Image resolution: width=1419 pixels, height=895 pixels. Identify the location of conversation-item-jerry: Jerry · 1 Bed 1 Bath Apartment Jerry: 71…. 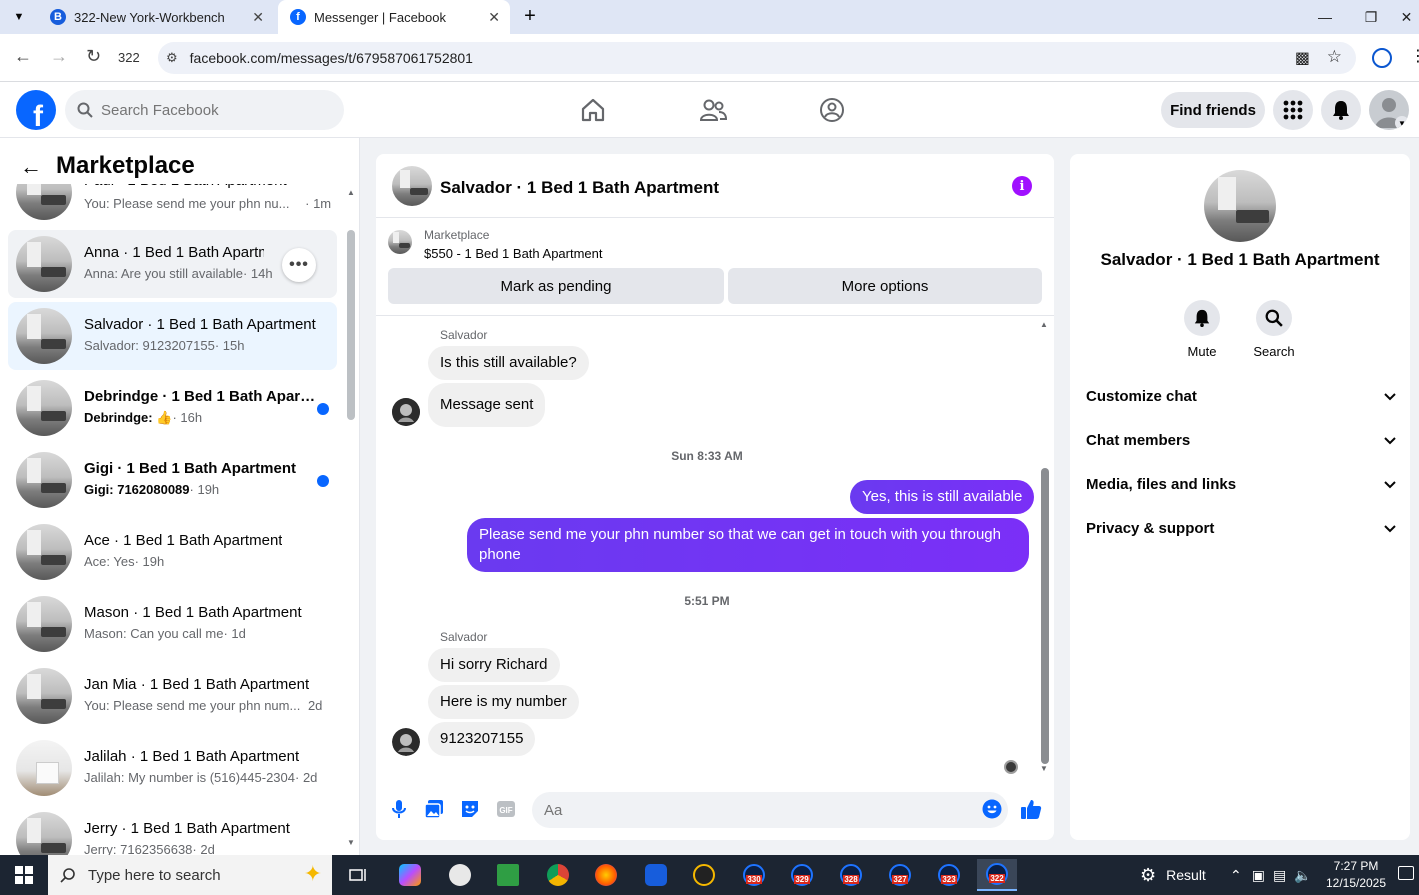
(172, 830).